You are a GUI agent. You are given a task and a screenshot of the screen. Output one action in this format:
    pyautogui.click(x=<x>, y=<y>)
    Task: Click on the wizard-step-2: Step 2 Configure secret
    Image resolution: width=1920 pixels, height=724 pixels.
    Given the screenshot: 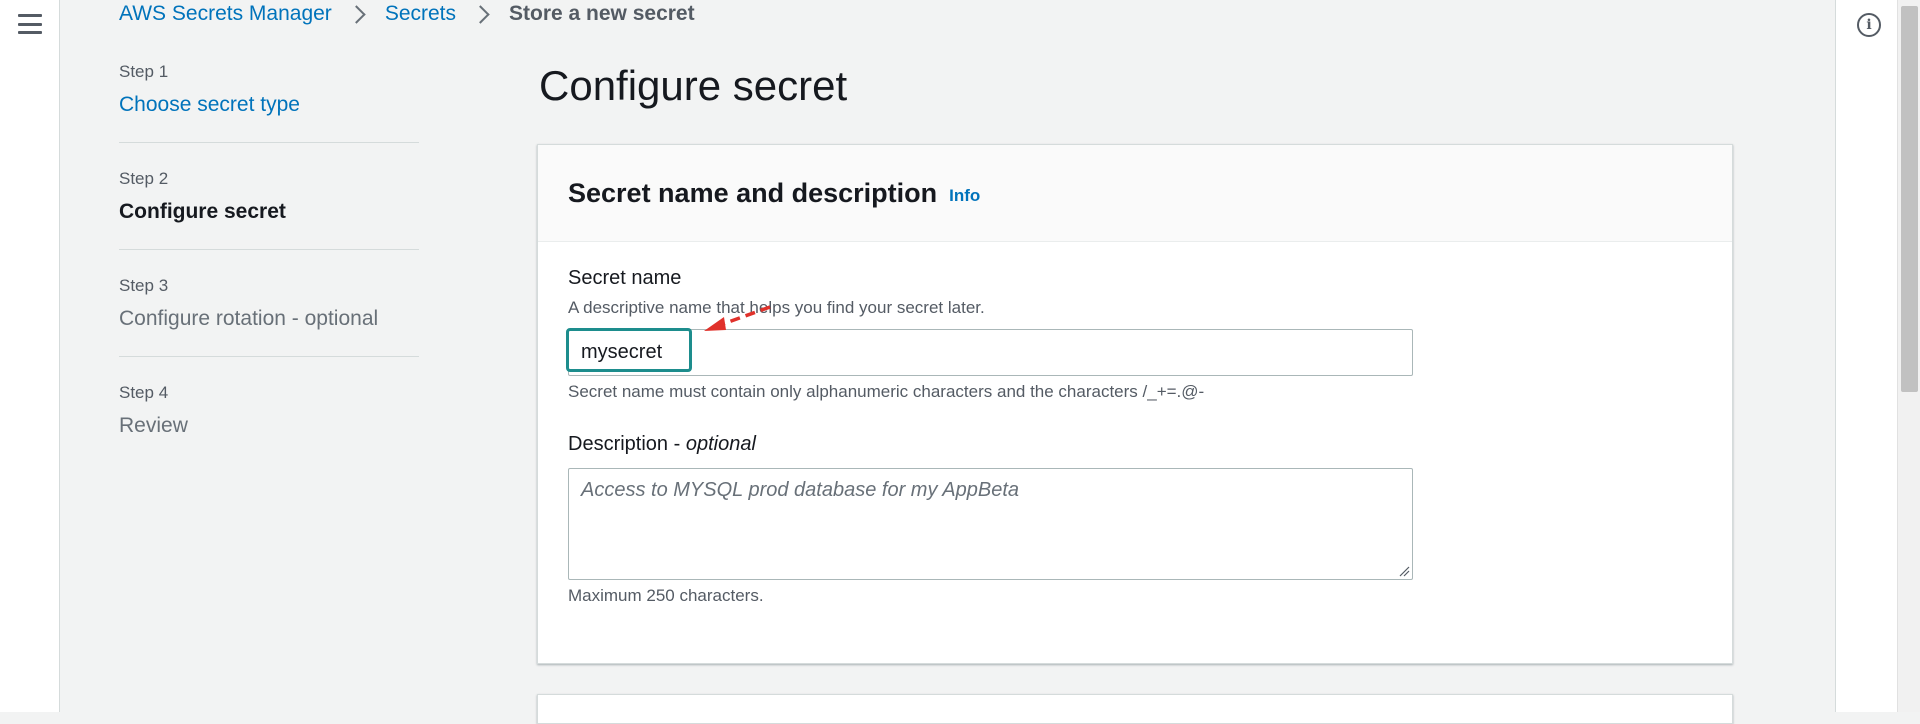 What is the action you would take?
    pyautogui.click(x=269, y=207)
    